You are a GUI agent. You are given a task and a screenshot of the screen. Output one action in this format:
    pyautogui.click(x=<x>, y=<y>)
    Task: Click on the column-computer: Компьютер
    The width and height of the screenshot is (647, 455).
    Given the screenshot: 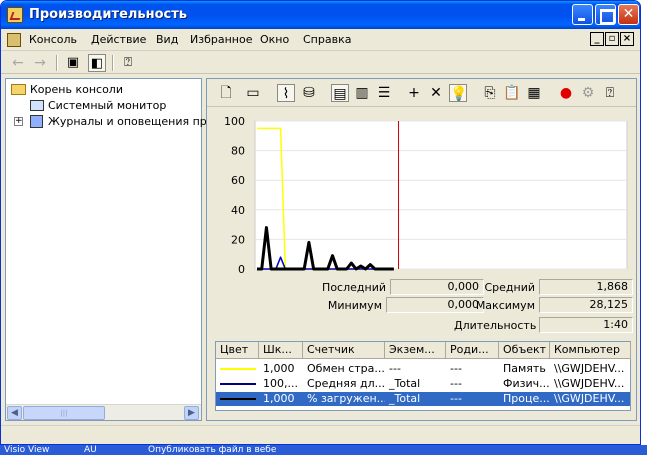 What is the action you would take?
    pyautogui.click(x=590, y=350)
    